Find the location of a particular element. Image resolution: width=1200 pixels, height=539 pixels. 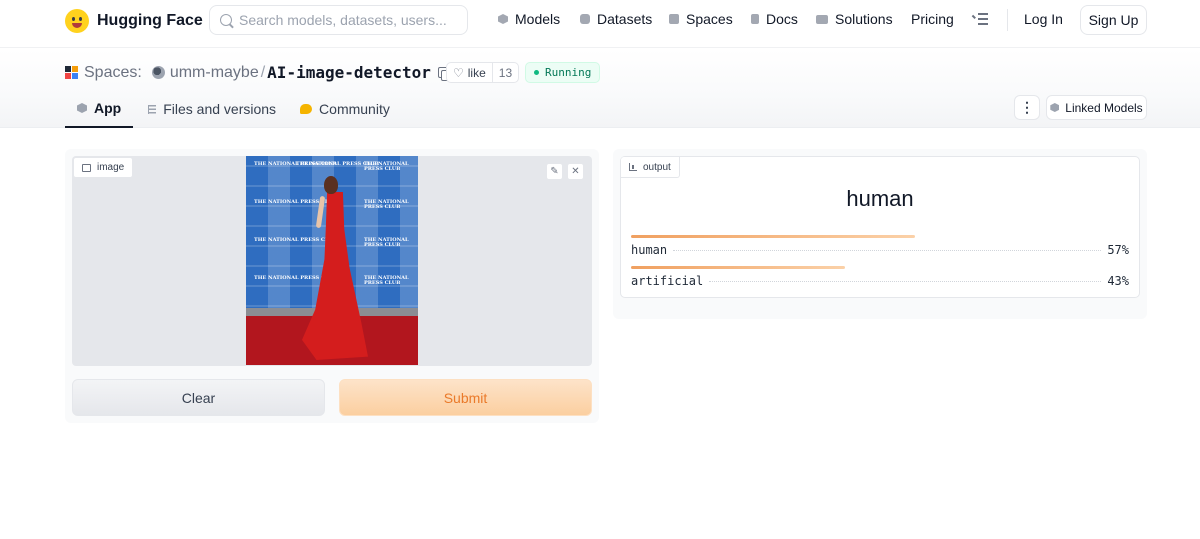

tab-files: Files and versions is located at coordinates (210, 109).